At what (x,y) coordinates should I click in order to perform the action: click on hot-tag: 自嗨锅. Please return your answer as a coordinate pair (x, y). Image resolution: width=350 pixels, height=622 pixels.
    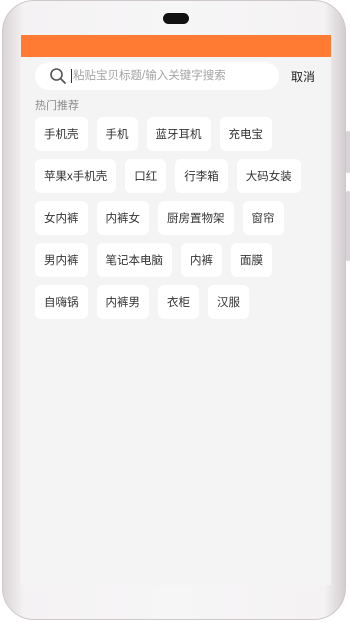
    Looking at the image, I should click on (61, 302).